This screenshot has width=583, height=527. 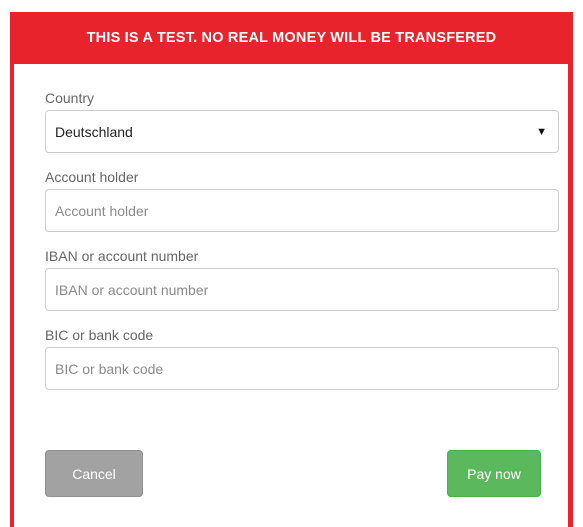 I want to click on country-label: Country, so click(x=70, y=98).